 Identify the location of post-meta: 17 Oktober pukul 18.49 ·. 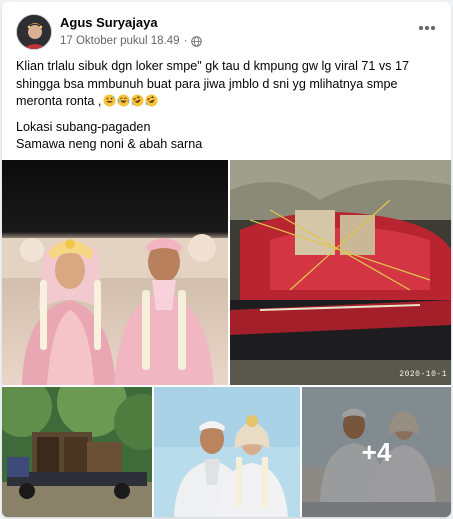
(131, 41).